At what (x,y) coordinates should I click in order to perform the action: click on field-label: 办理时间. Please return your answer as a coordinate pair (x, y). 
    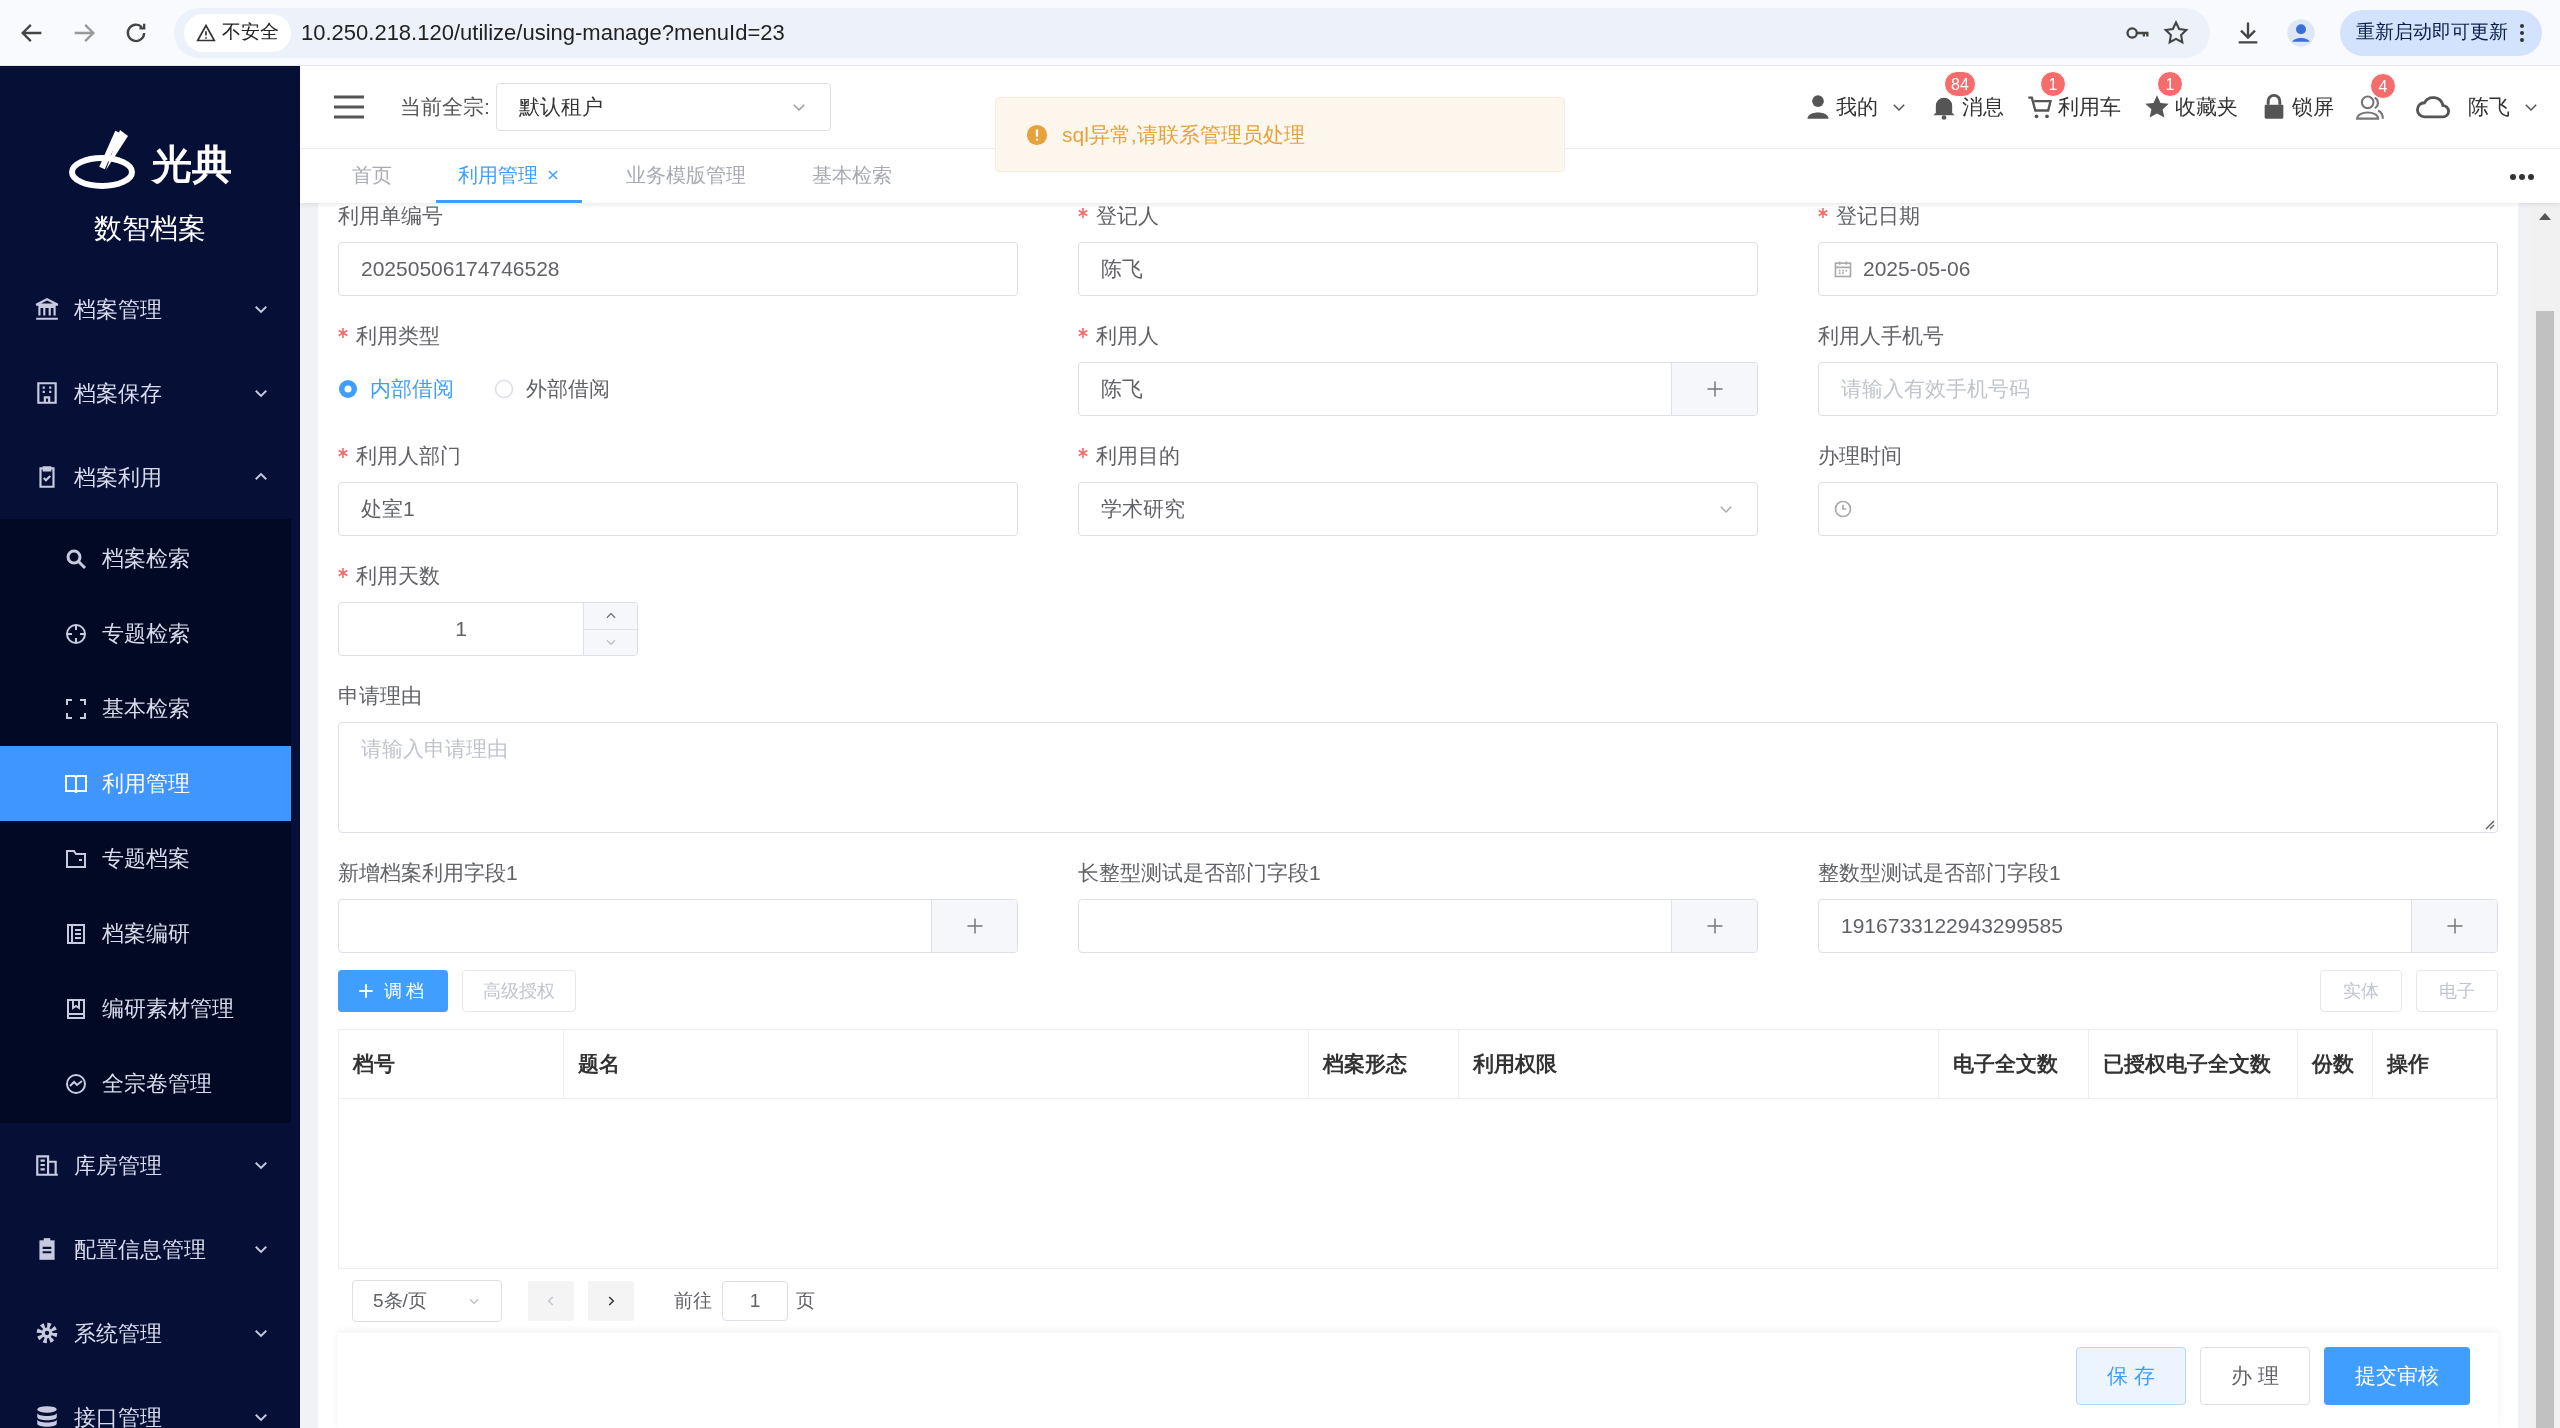
    Looking at the image, I should click on (1860, 456).